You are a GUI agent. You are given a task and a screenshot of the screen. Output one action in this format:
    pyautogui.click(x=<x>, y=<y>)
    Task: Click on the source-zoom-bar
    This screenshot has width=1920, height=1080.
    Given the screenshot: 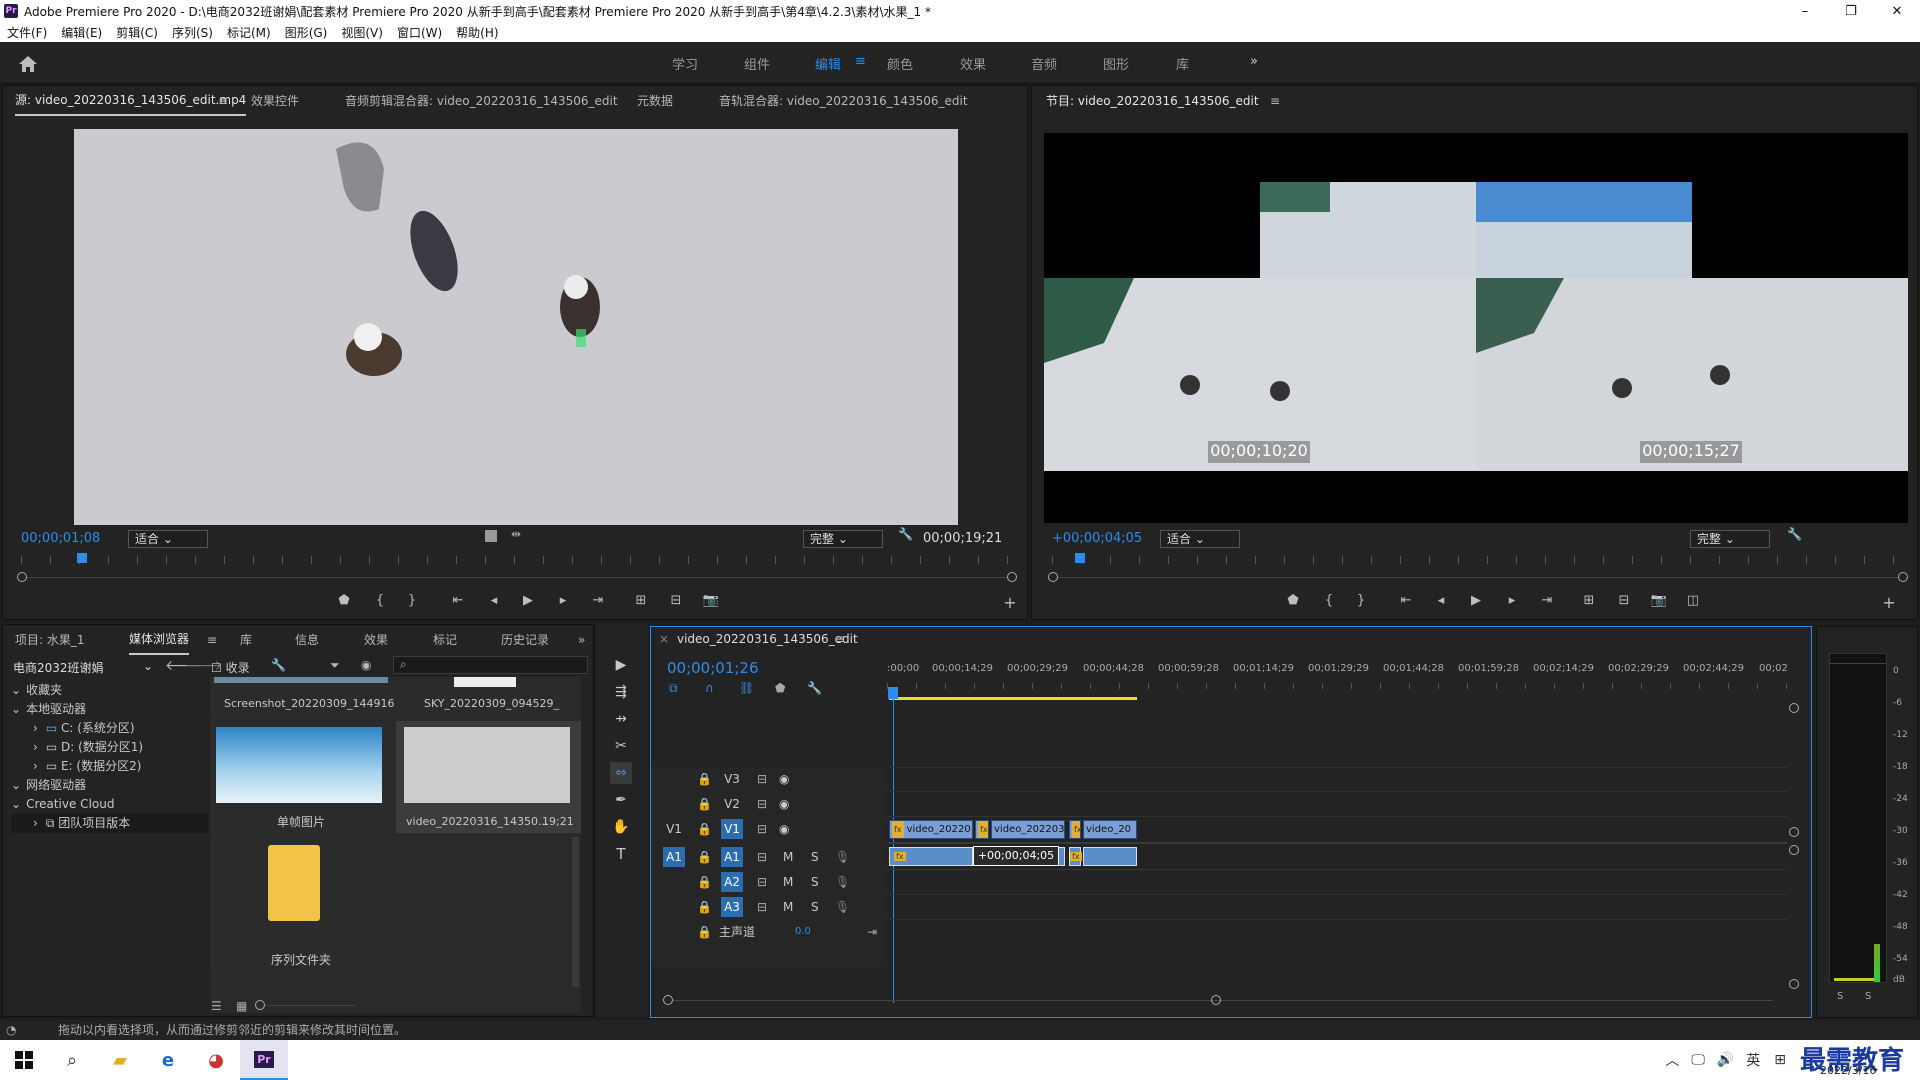 What is the action you would take?
    pyautogui.click(x=517, y=577)
    